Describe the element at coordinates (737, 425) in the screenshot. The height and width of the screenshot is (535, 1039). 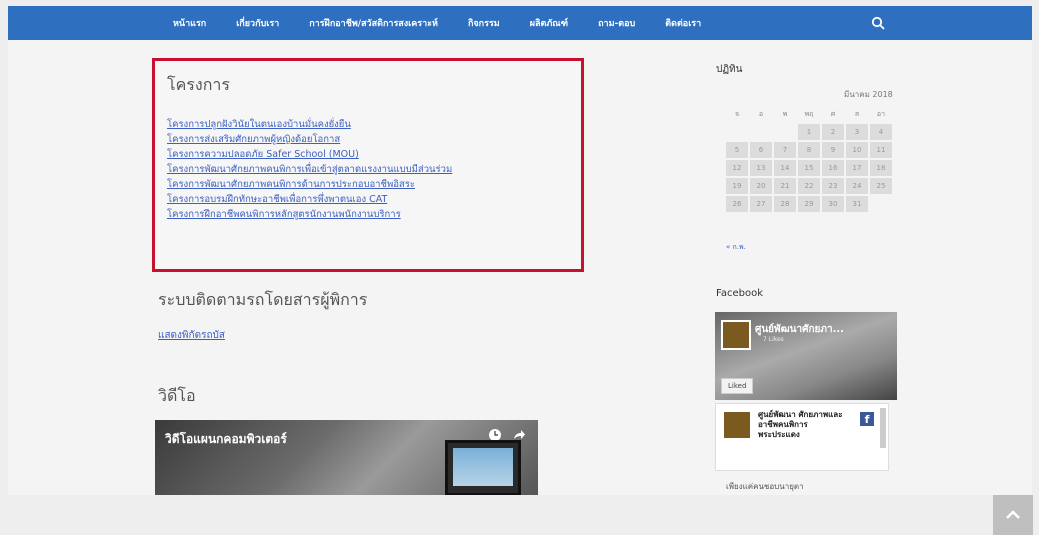
I see `facebook-post-avatar` at that location.